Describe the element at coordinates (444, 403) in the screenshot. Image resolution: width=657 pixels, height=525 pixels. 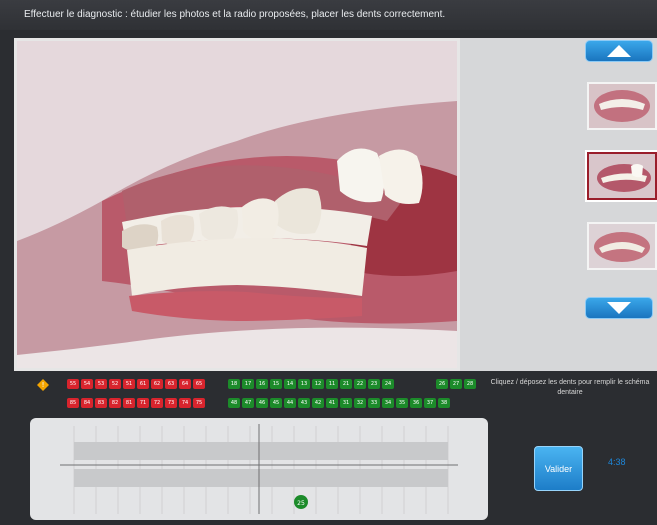
I see `tooth-38: 38` at that location.